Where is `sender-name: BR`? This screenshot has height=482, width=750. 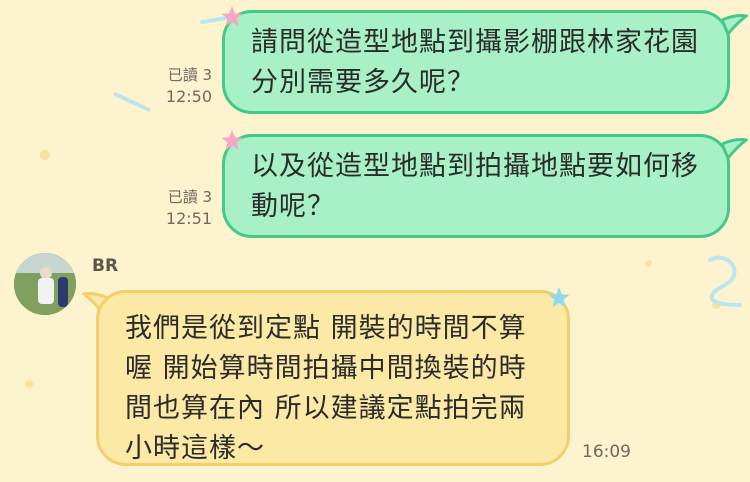
sender-name: BR is located at coordinates (105, 266).